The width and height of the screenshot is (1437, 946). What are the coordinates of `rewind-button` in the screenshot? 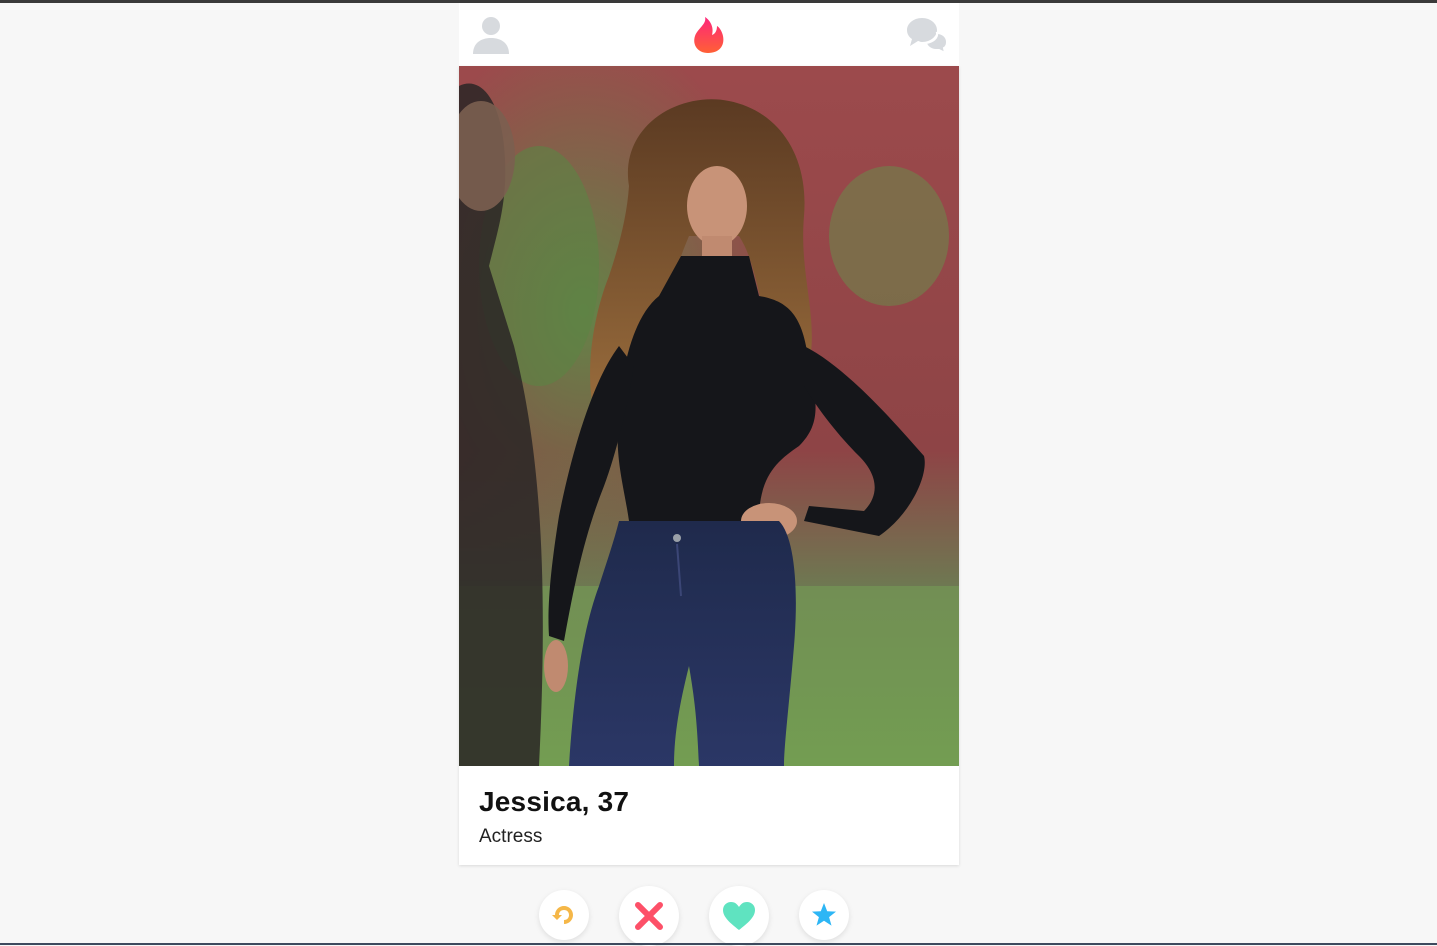 It's located at (564, 915).